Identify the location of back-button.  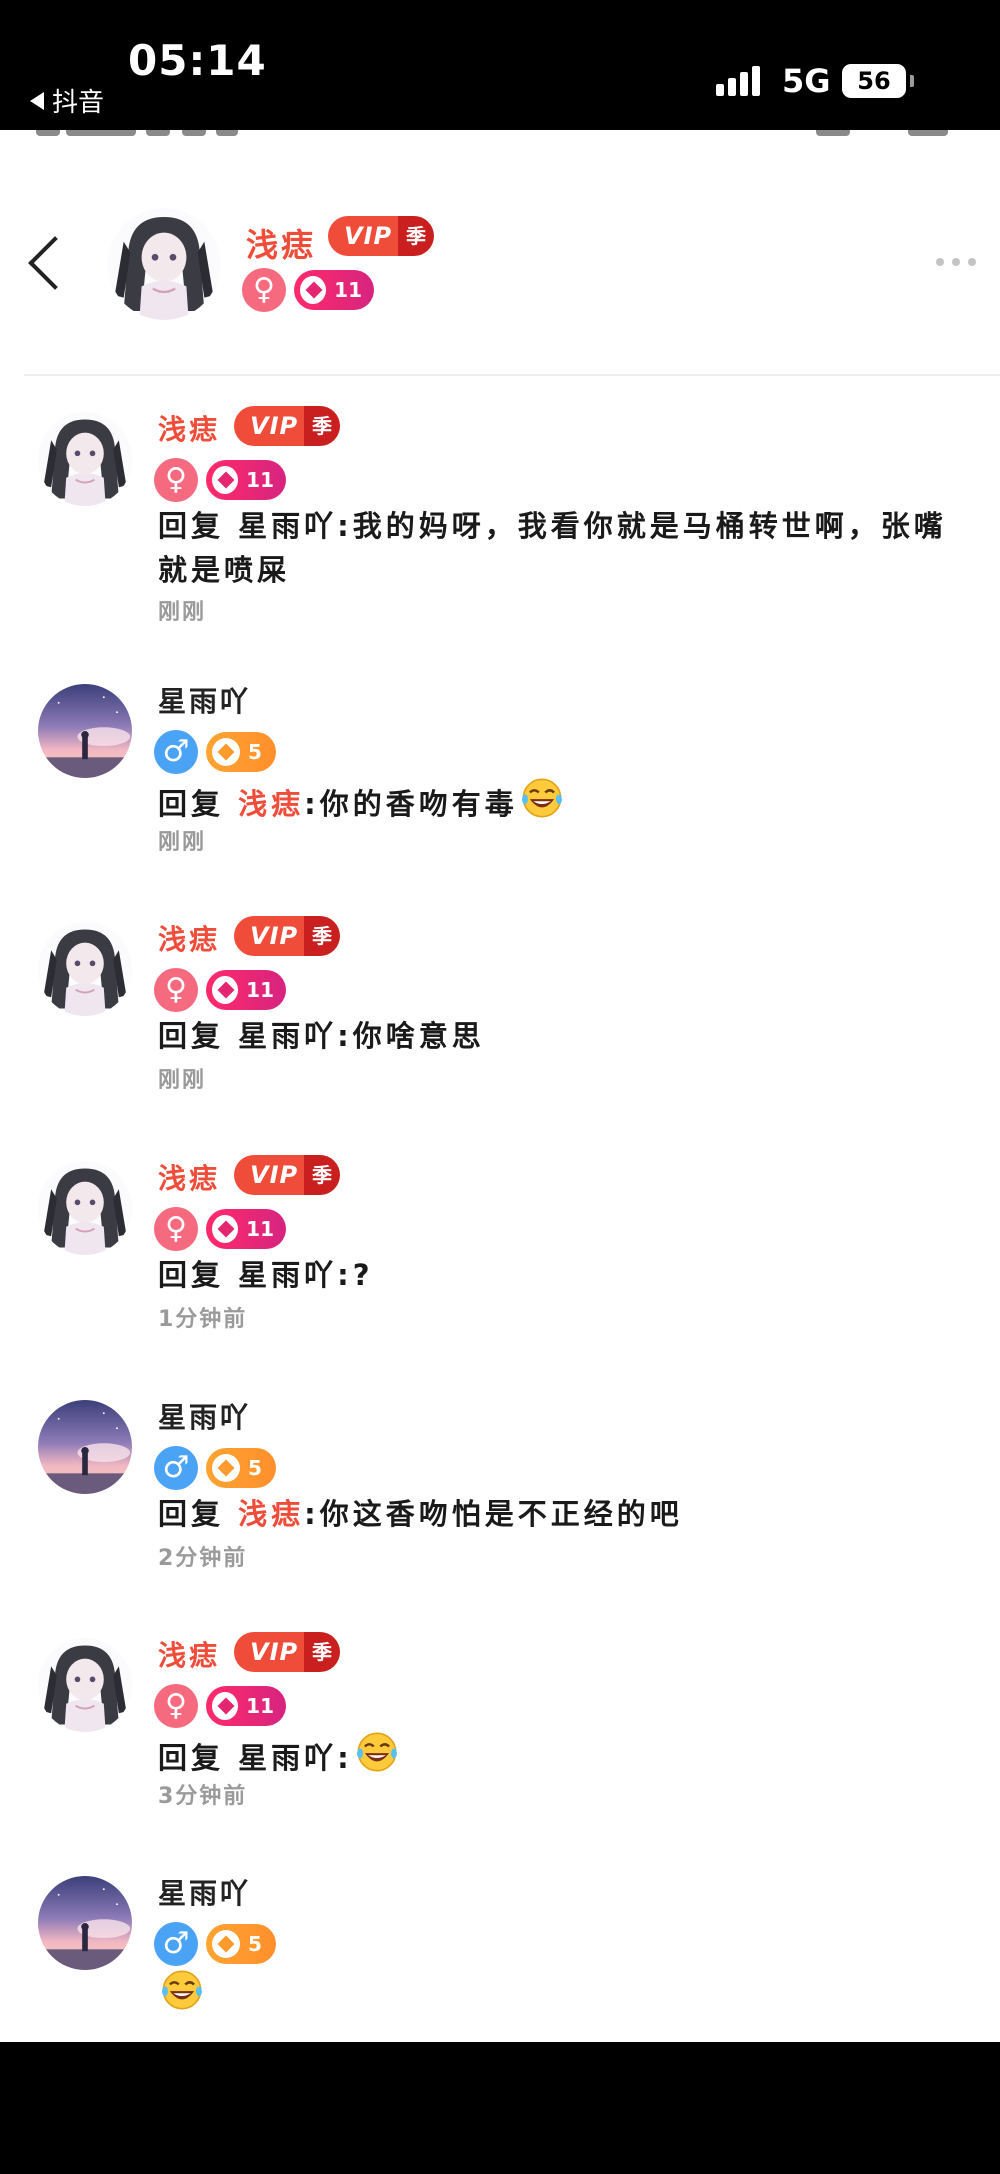
(46, 262).